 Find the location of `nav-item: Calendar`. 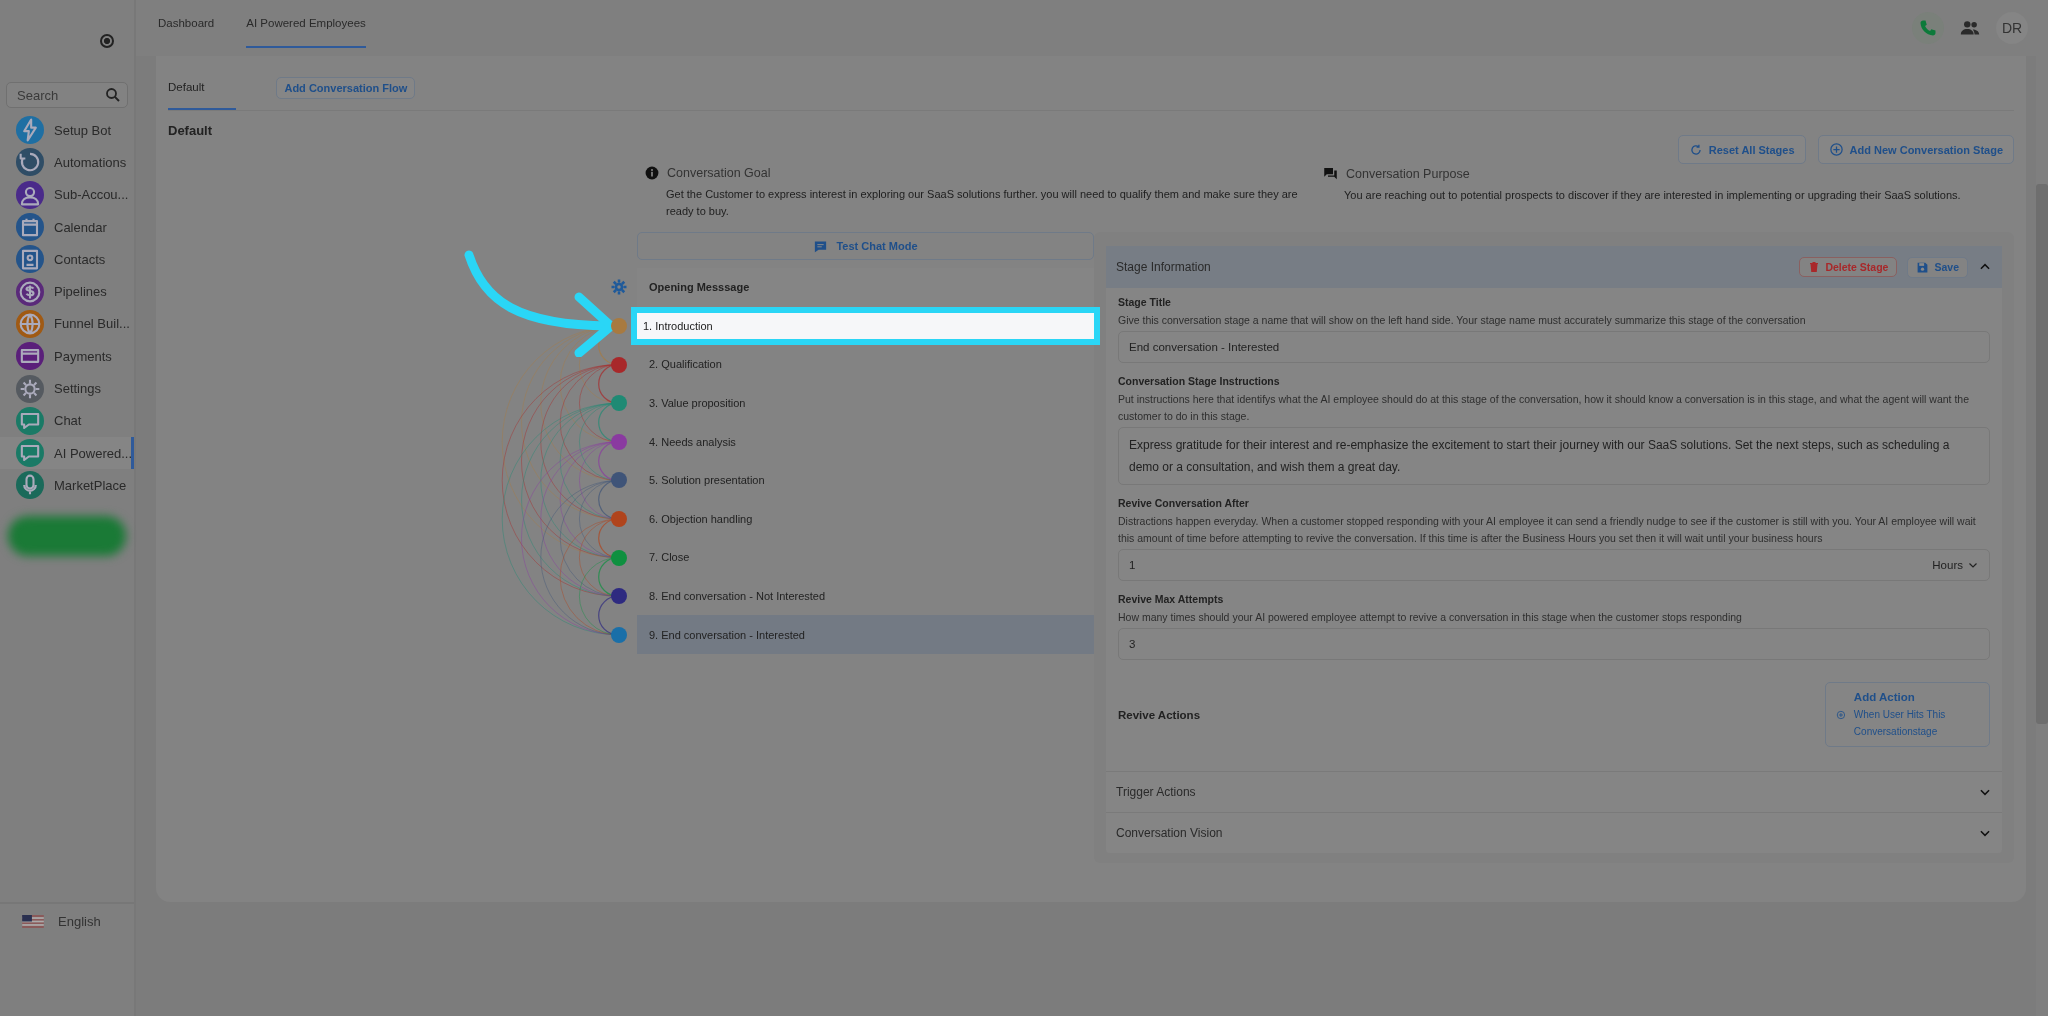

nav-item: Calendar is located at coordinates (67, 227).